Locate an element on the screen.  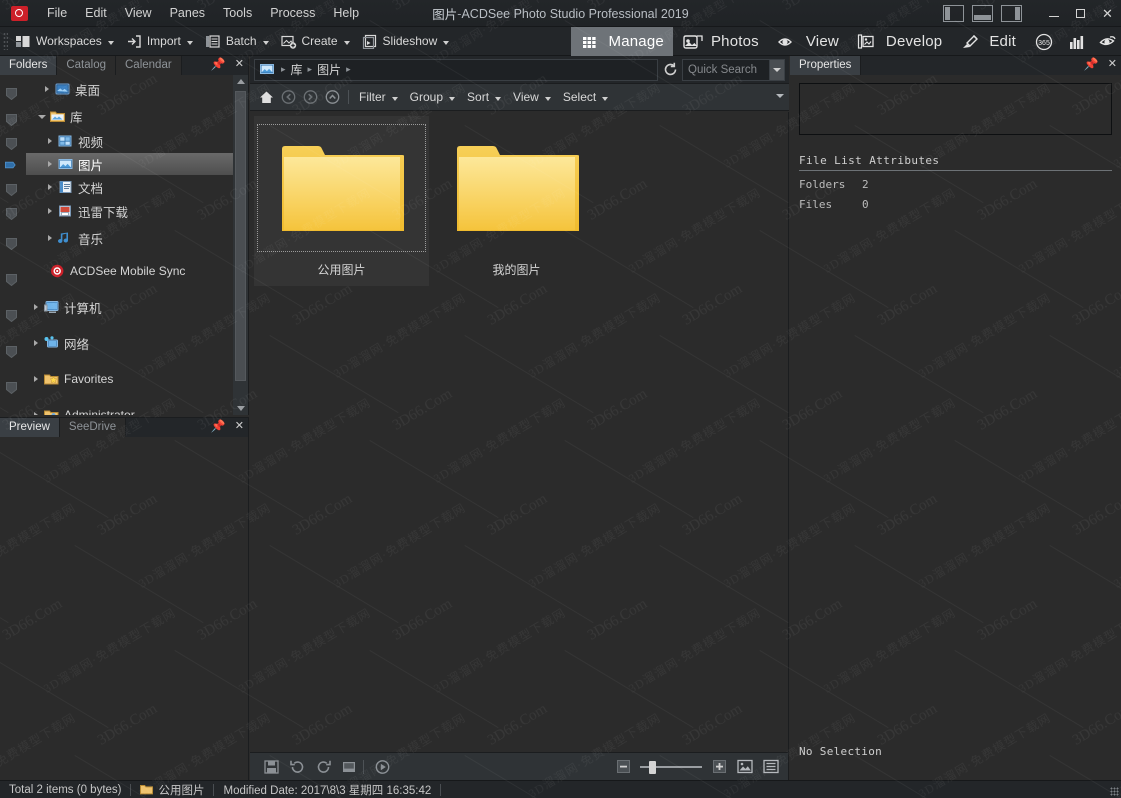
panel-bottom-icon is located at coordinates (982, 13).